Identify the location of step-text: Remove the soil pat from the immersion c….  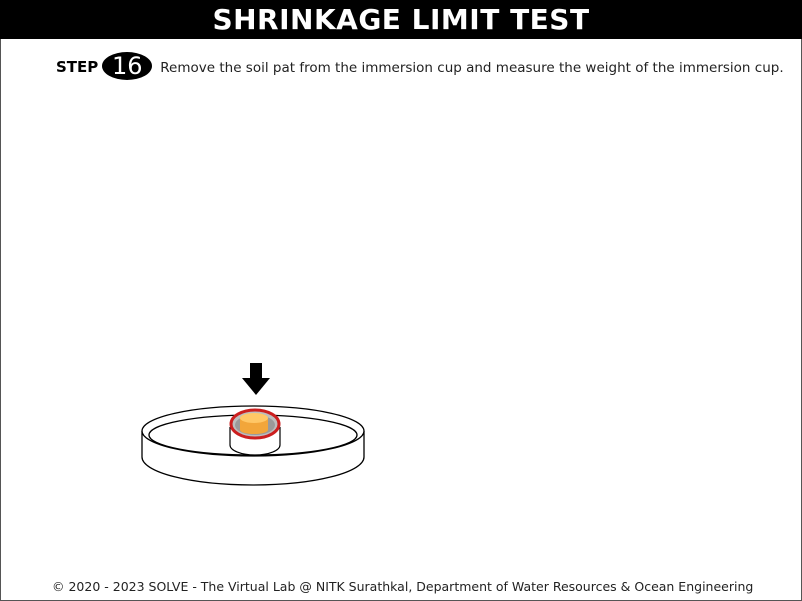
(472, 68).